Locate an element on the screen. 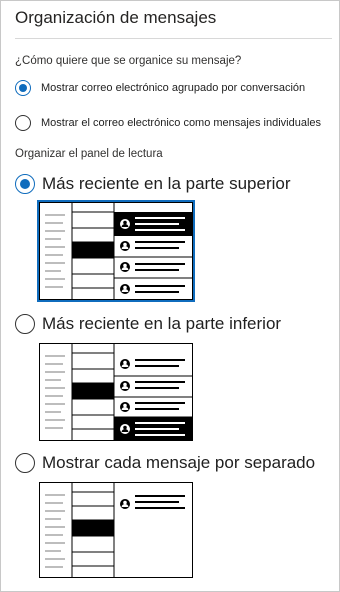 The image size is (340, 592). title-divider is located at coordinates (173, 38).